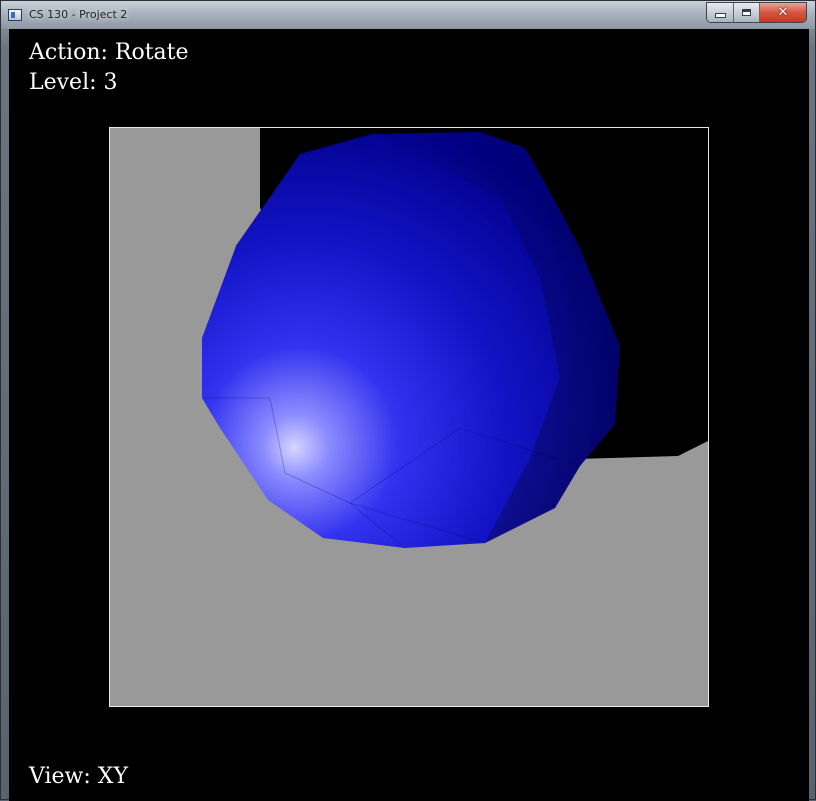 Image resolution: width=816 pixels, height=801 pixels. I want to click on maximize-button, so click(747, 12).